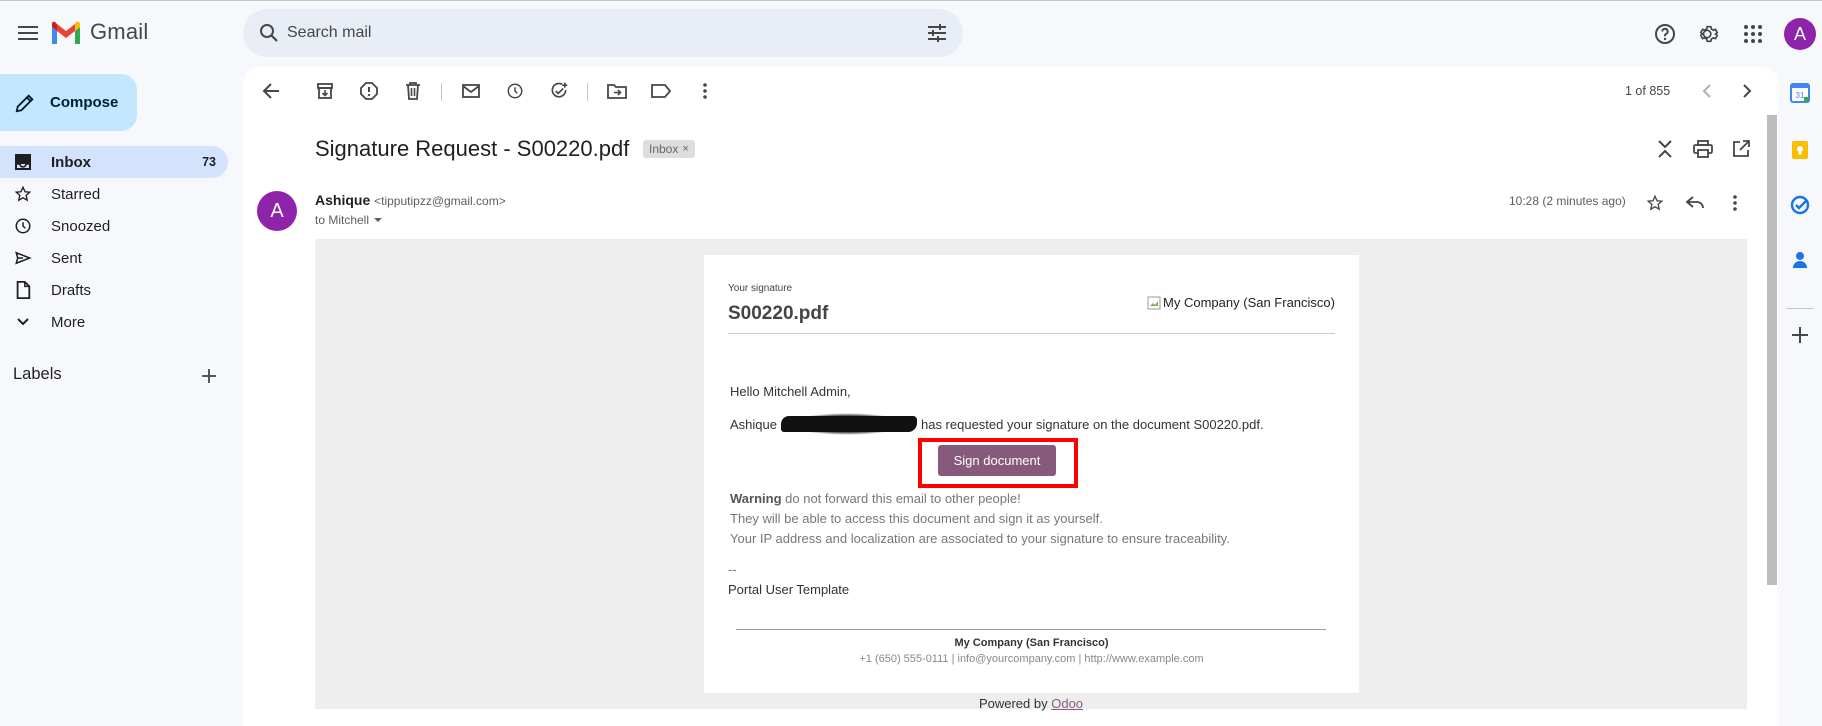 The image size is (1822, 726). I want to click on caret-down-icon, so click(378, 220).